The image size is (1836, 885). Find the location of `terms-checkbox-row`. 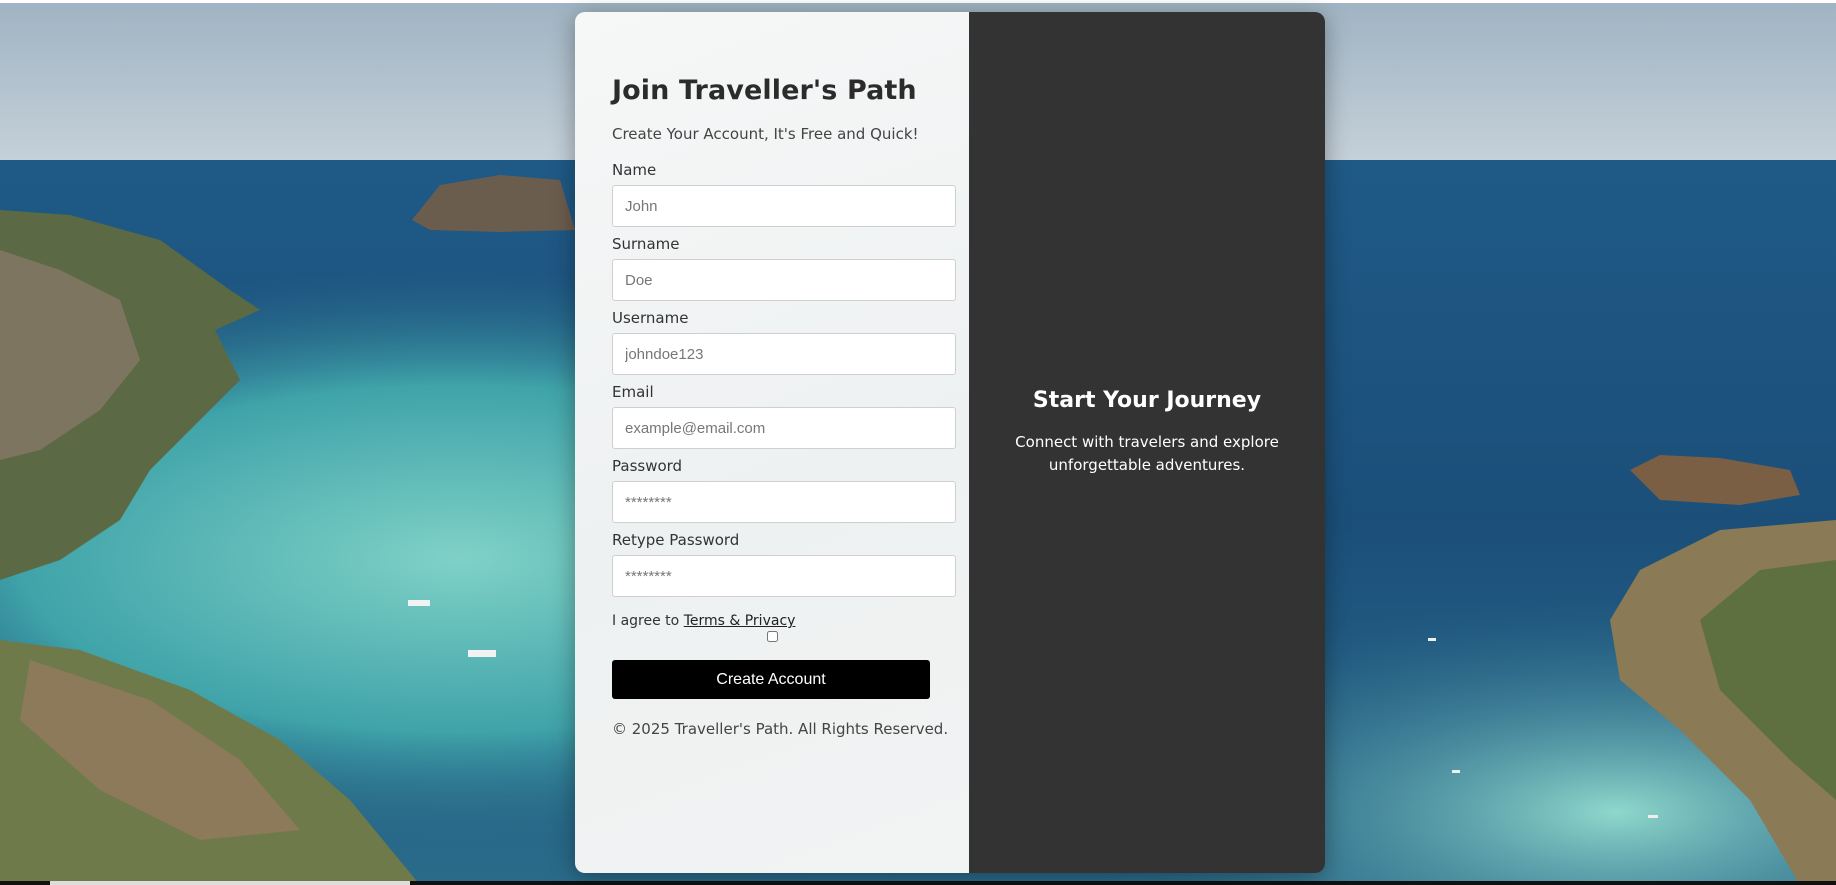

terms-checkbox-row is located at coordinates (772, 639).